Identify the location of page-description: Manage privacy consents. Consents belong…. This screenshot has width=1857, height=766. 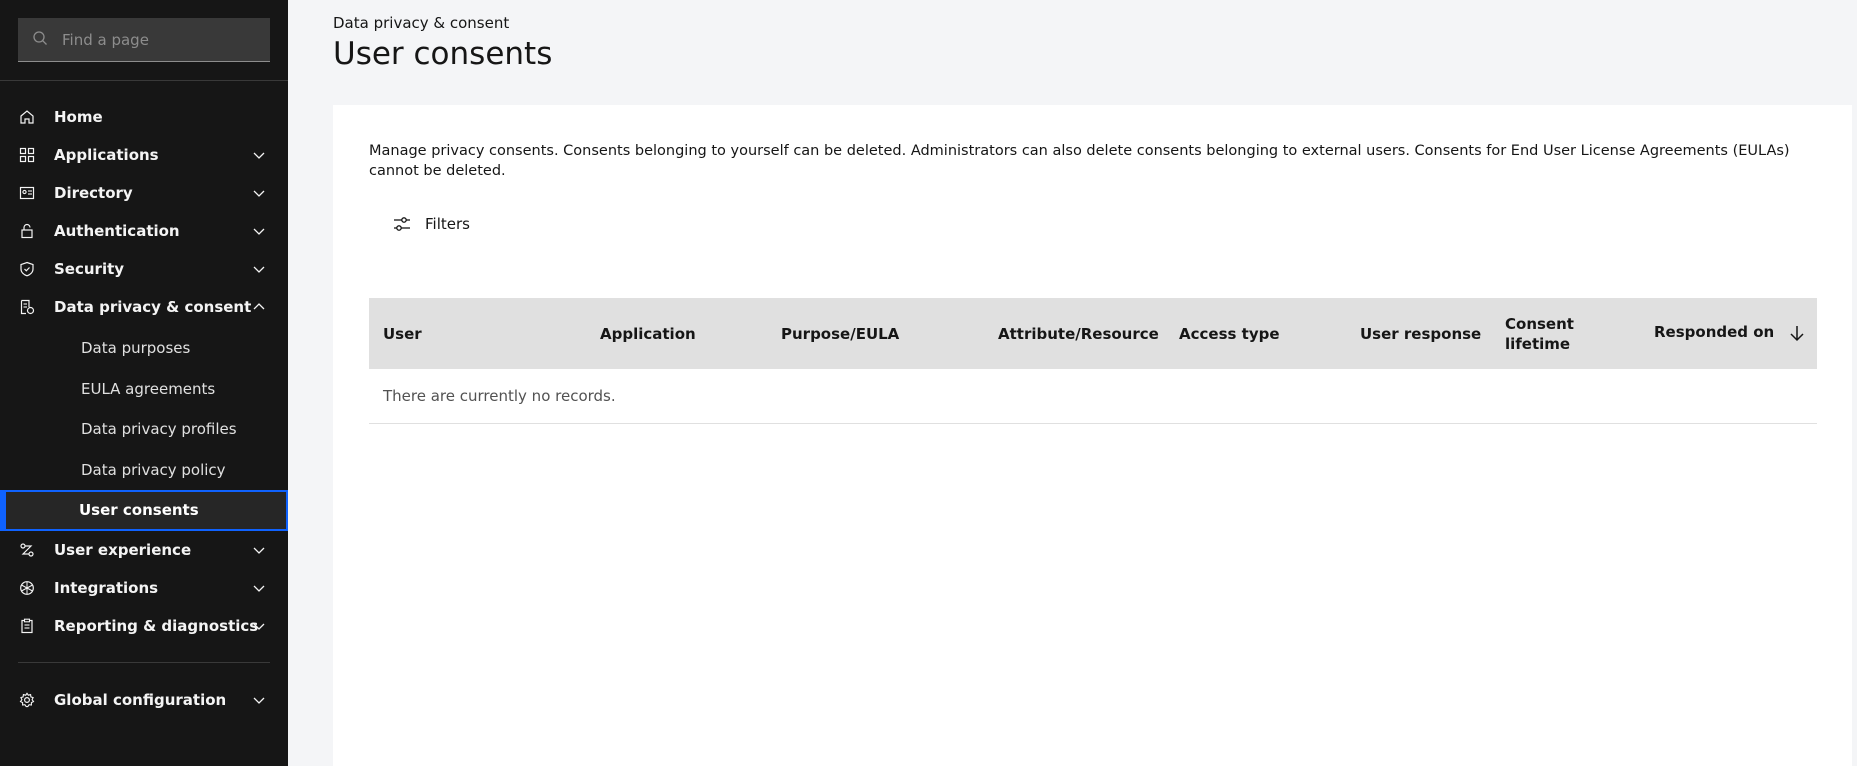
(1079, 161).